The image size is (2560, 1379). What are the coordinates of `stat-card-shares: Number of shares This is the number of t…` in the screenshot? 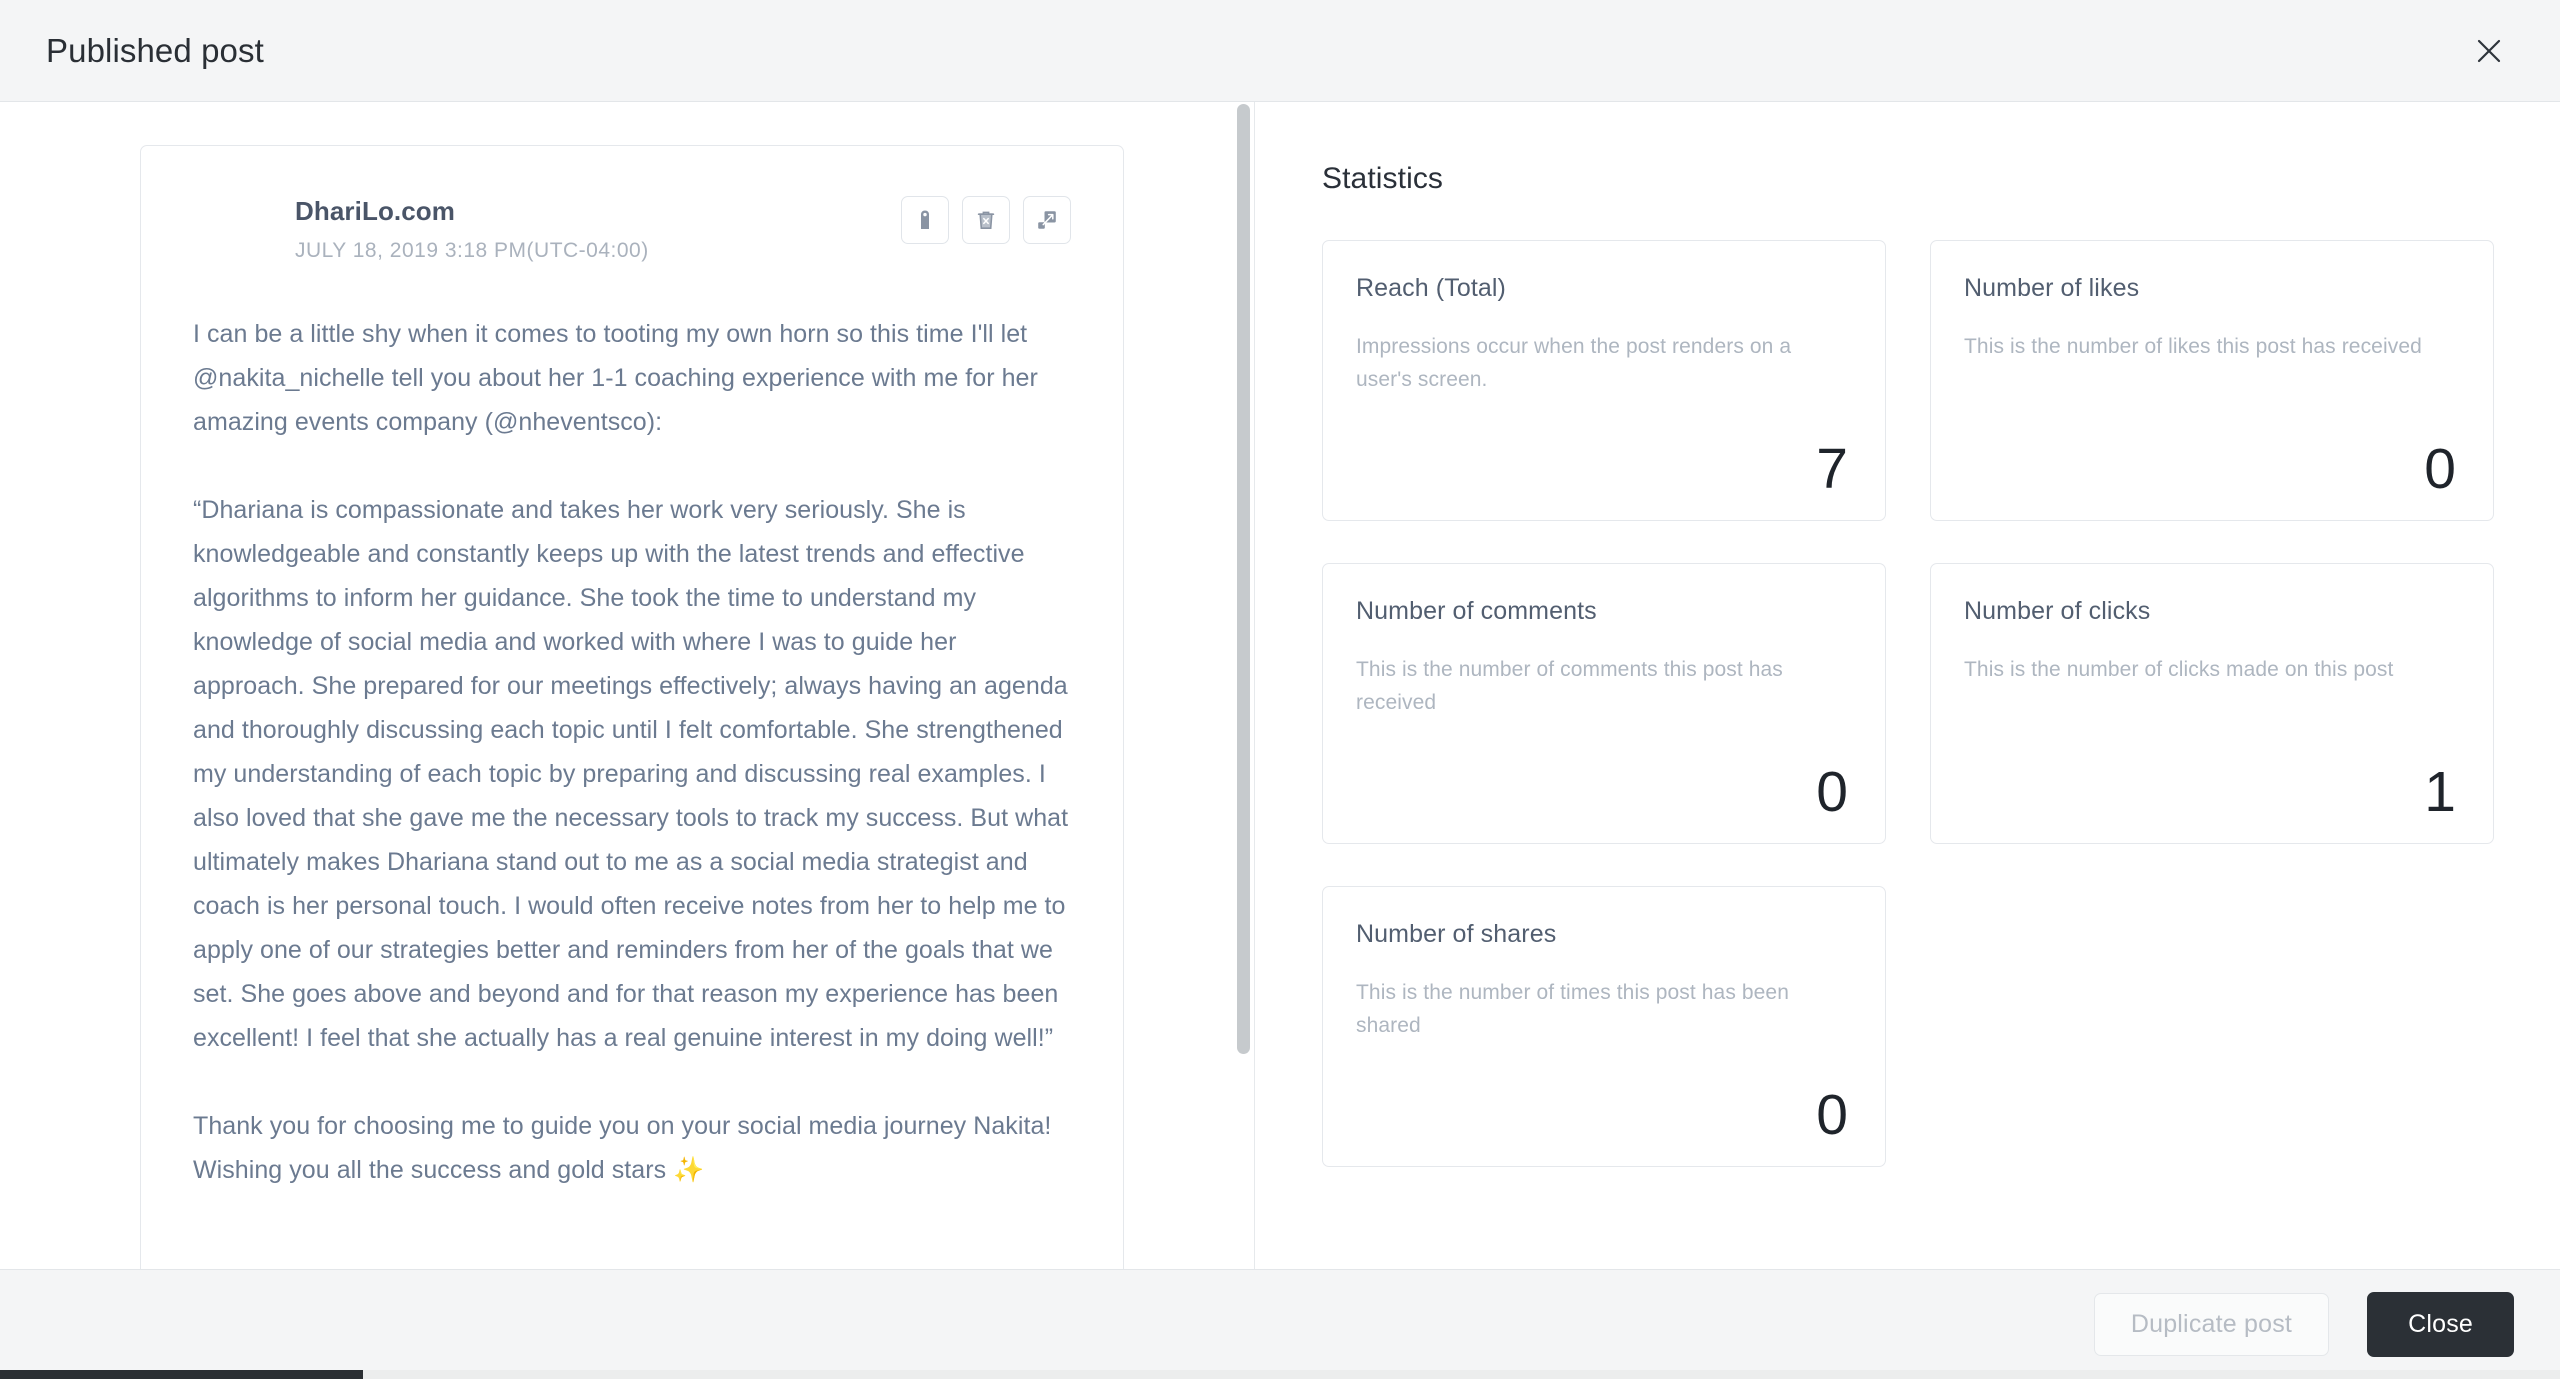 It's located at (1604, 1026).